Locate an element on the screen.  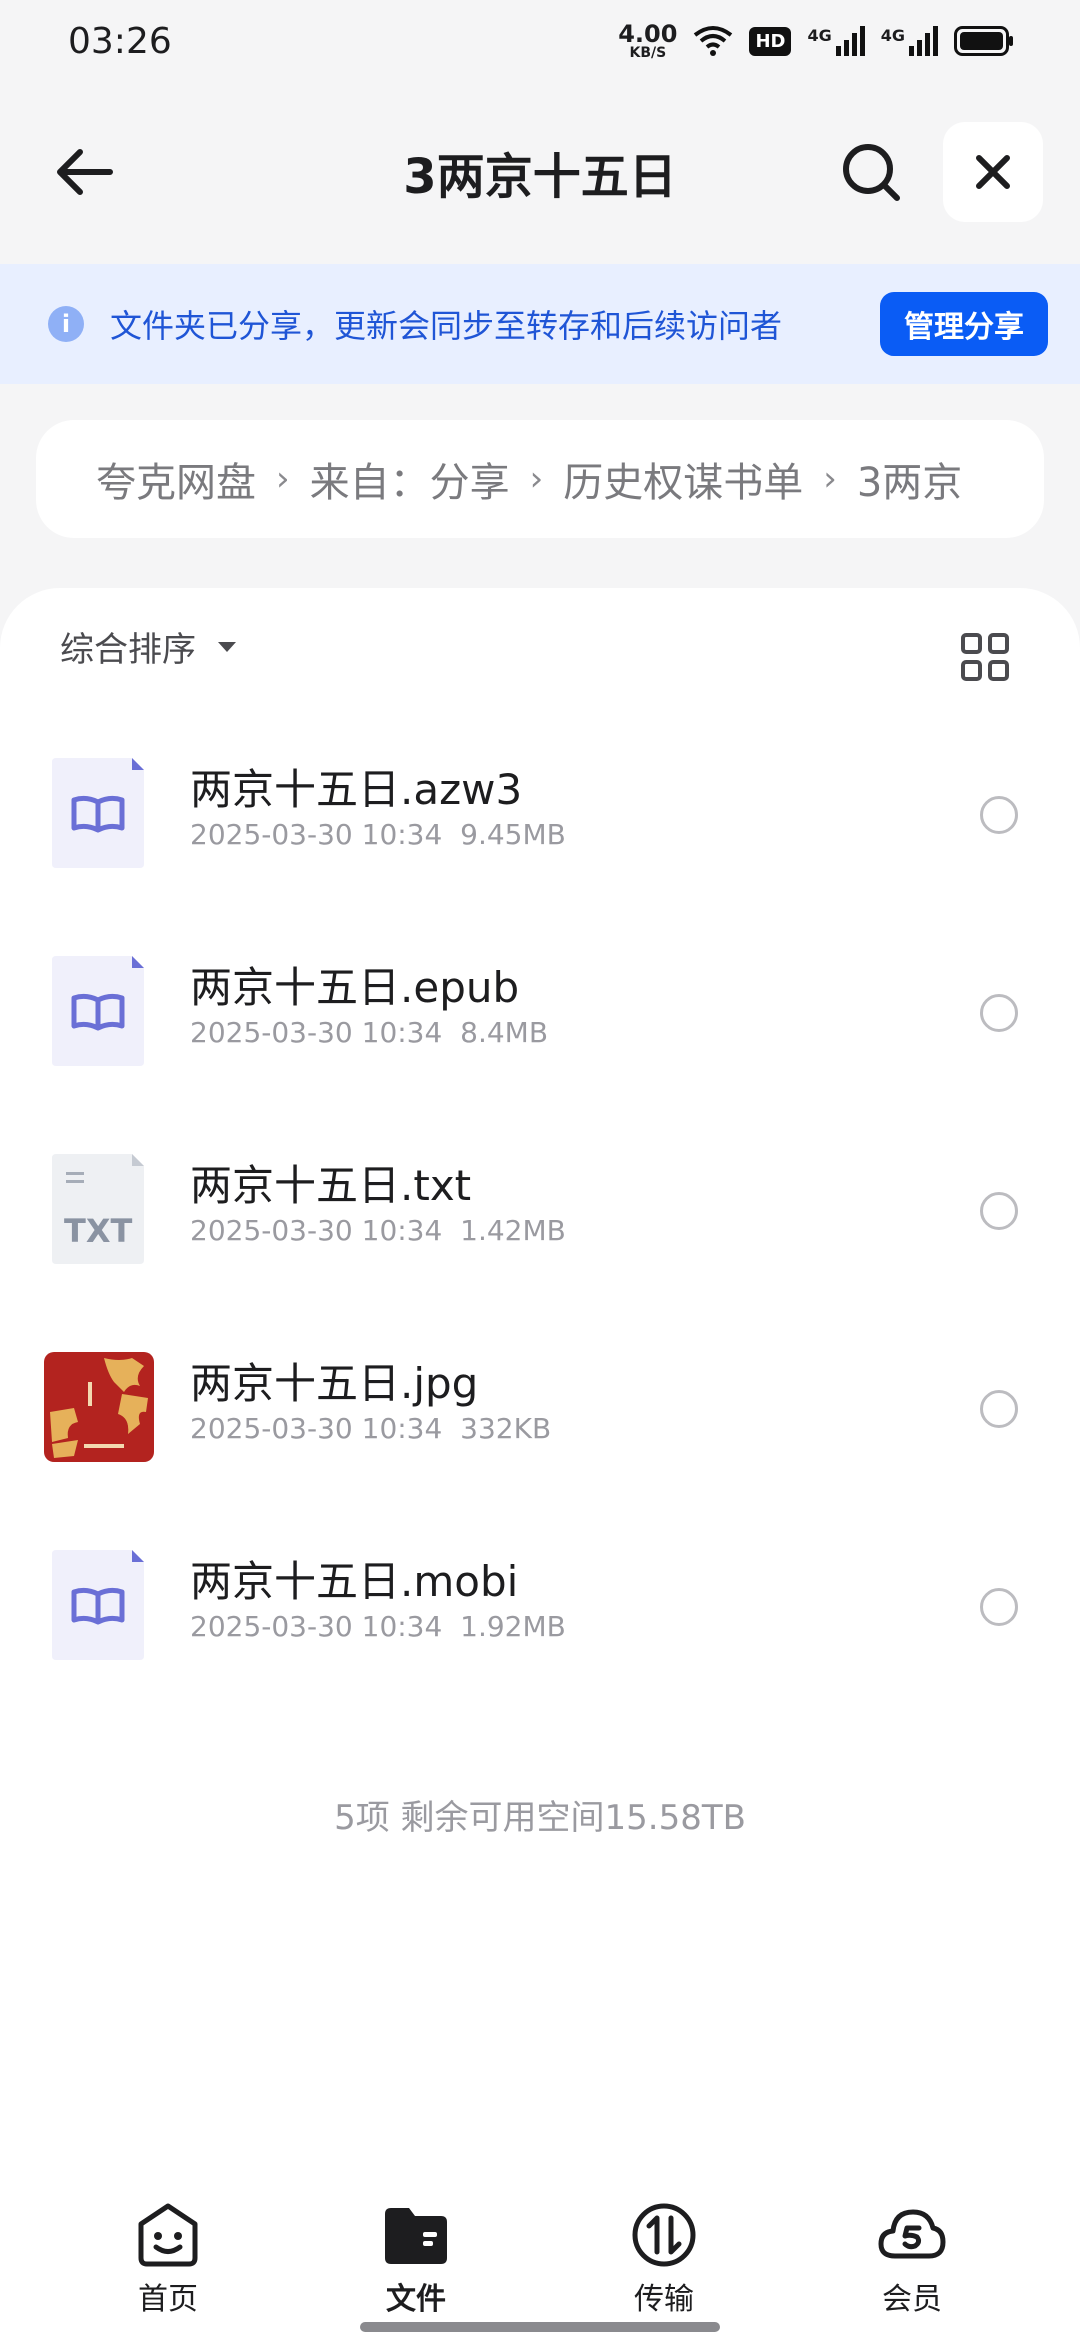
file-meta: 2025-03-30 10:34 332KB is located at coordinates (370, 1428).